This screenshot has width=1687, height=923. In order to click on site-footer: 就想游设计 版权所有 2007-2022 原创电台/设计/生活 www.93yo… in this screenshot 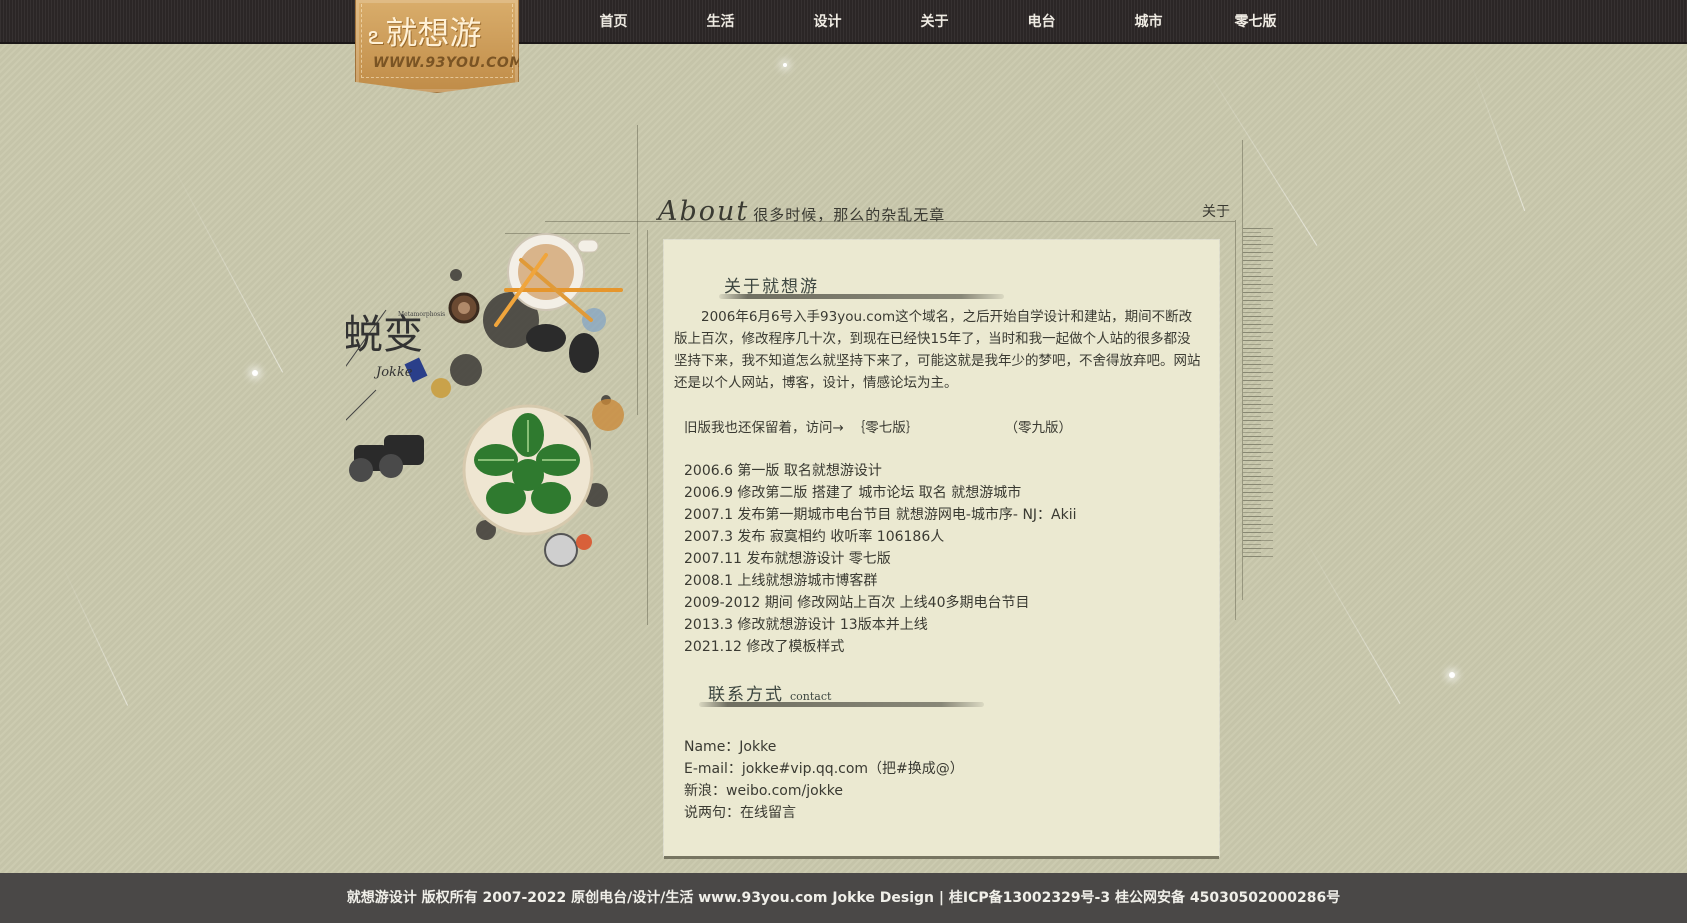, I will do `click(843, 898)`.